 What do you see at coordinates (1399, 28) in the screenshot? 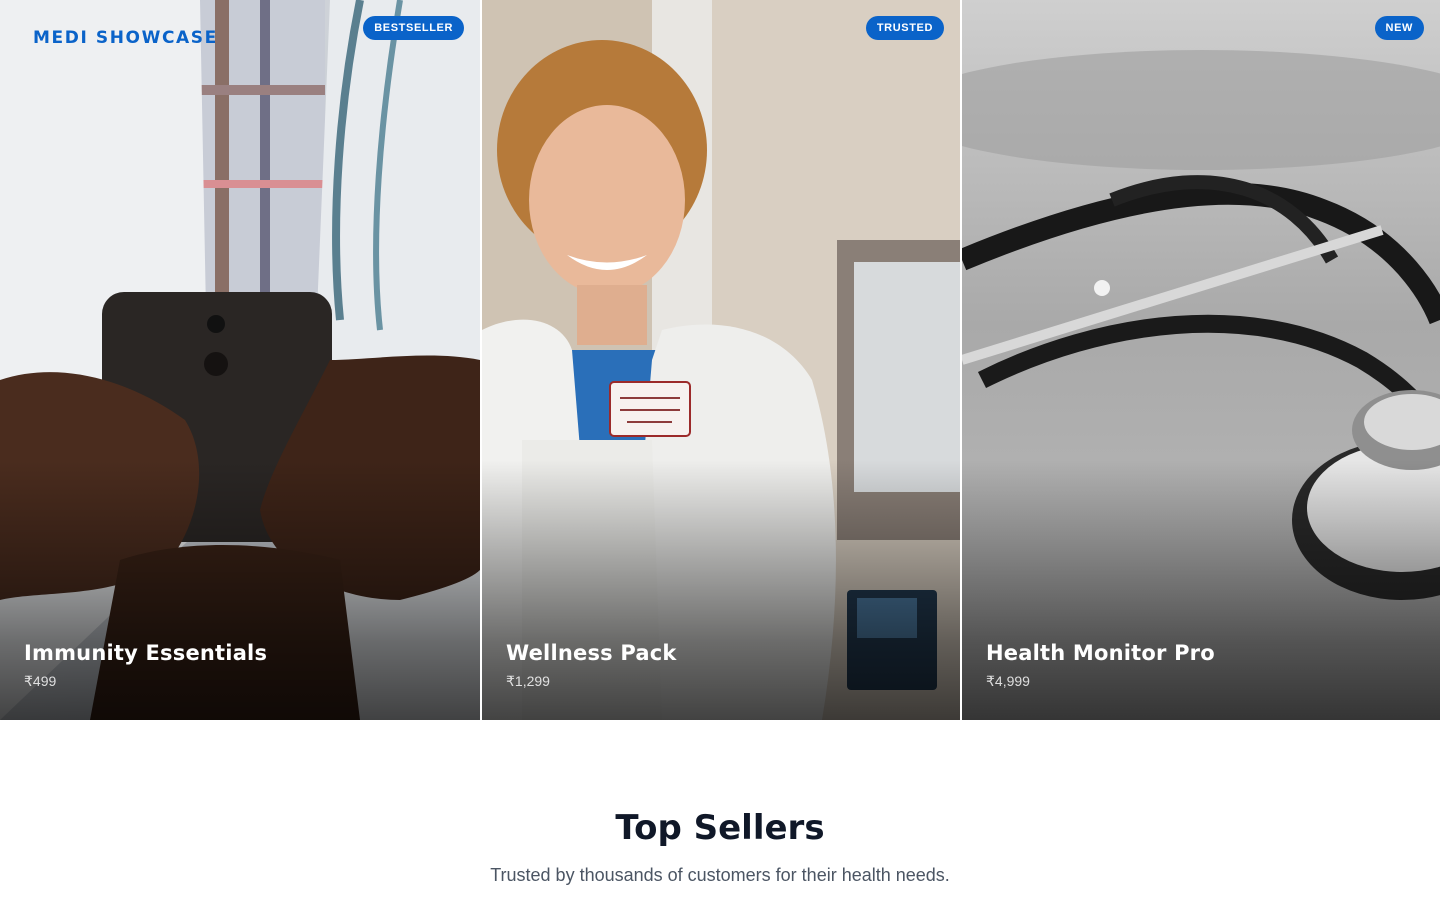
I see `new-badge: NEW` at bounding box center [1399, 28].